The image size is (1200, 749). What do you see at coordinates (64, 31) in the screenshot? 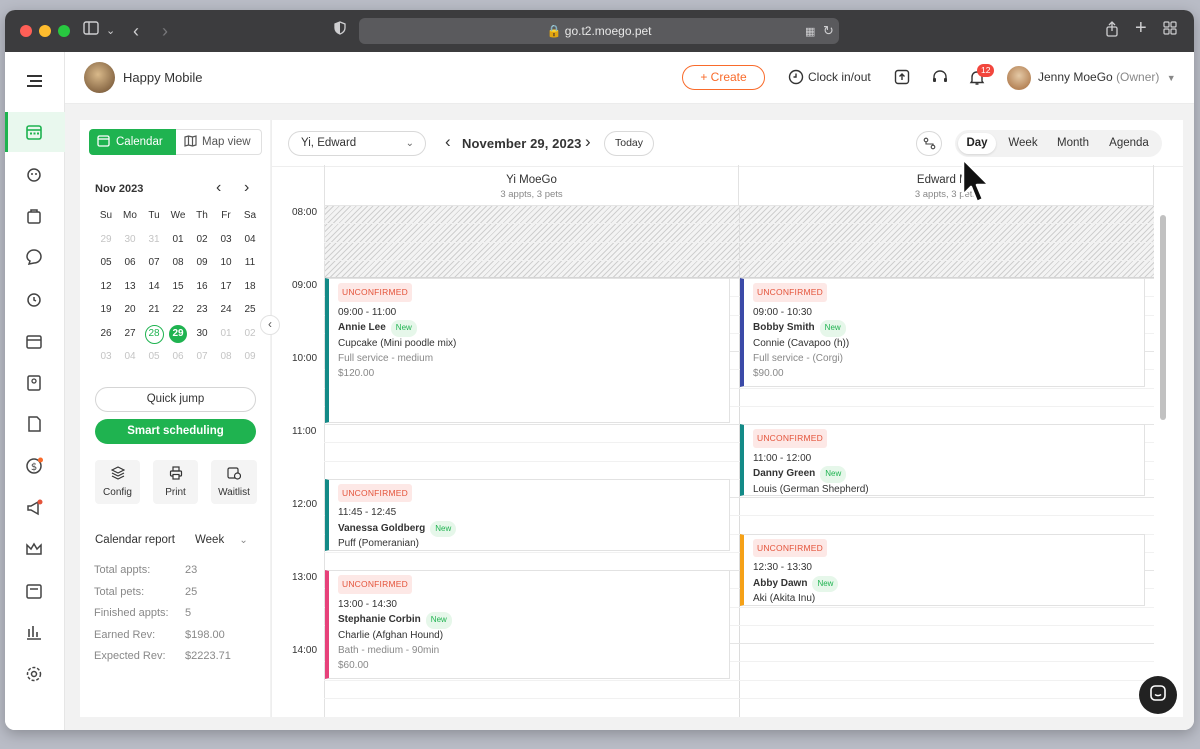
I see `zoom-window-button` at bounding box center [64, 31].